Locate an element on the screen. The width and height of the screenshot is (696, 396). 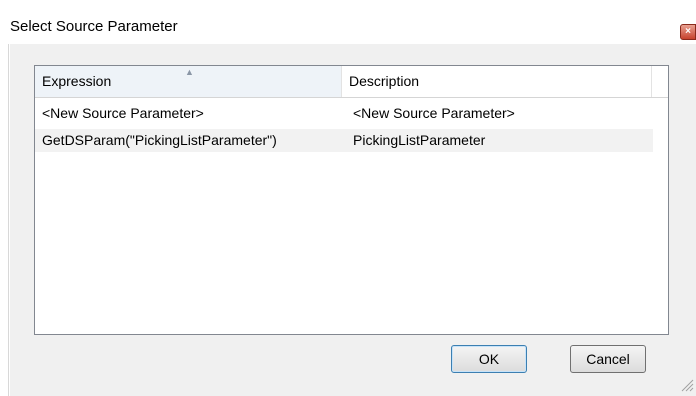
column-header-label: Expression is located at coordinates (77, 81).